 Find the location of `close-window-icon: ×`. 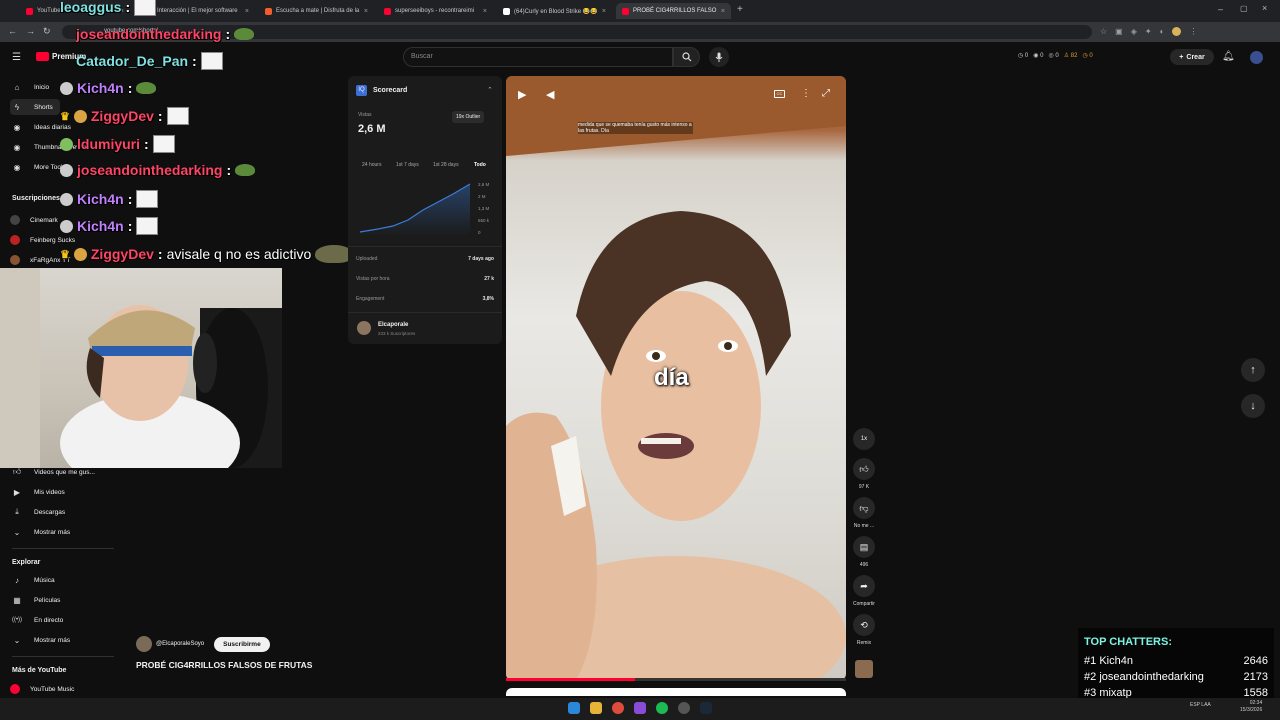

close-window-icon: × is located at coordinates (1264, 8).